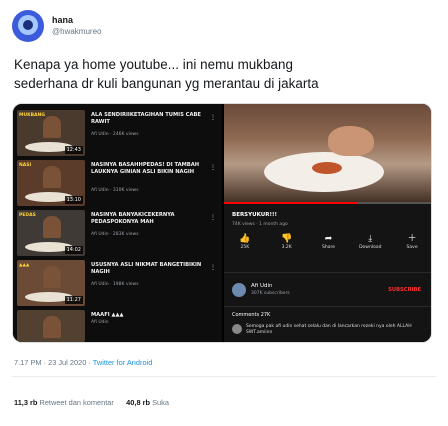 Image resolution: width=448 pixels, height=426 pixels. What do you see at coordinates (327, 168) in the screenshot?
I see `sambal-figure` at bounding box center [327, 168].